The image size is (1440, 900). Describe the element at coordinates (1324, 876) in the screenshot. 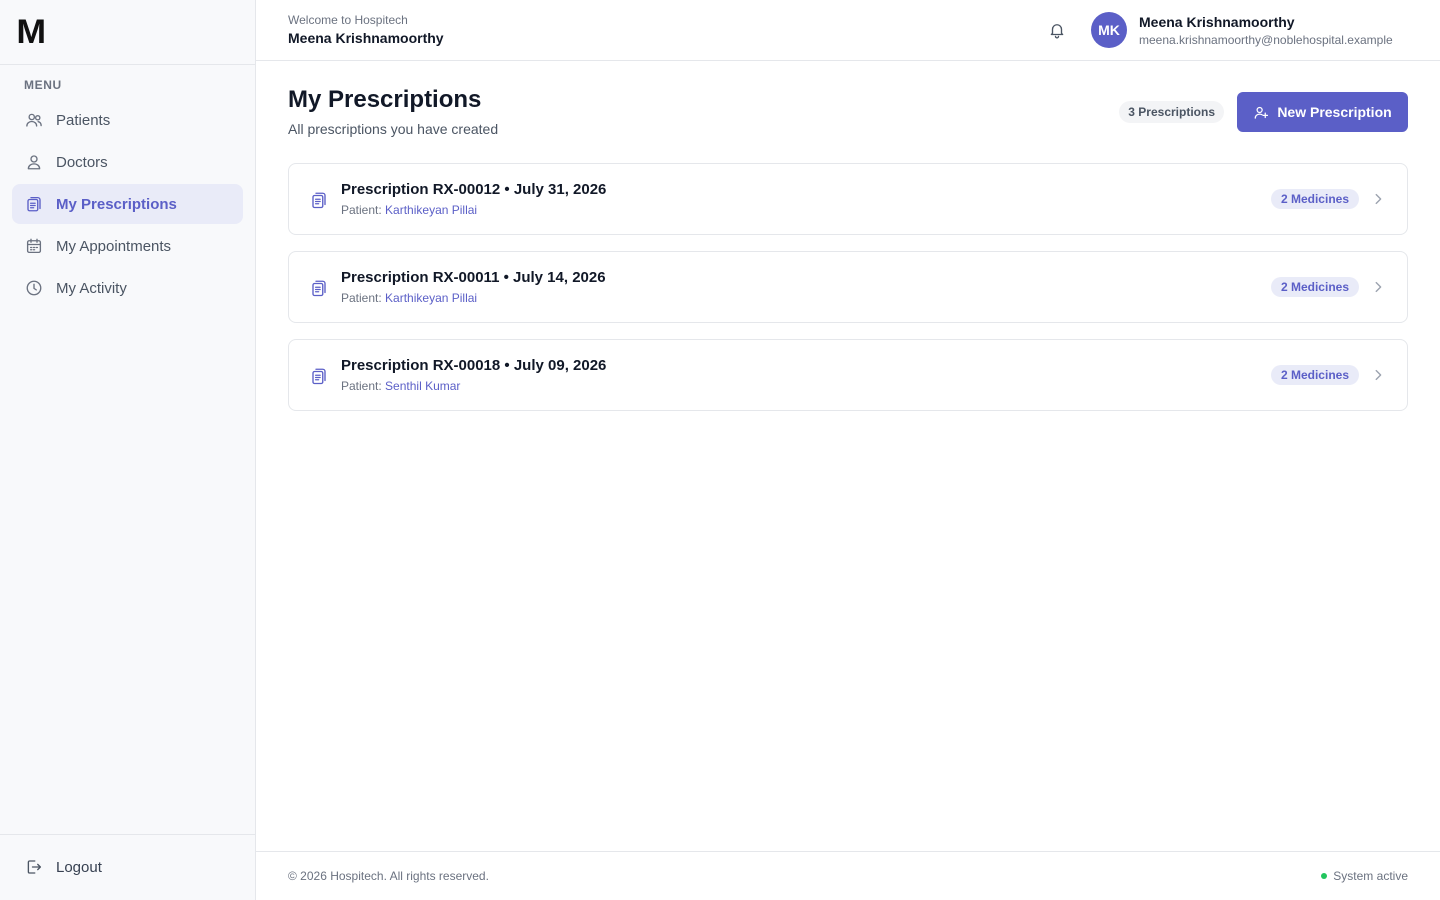

I see `status-dot` at that location.